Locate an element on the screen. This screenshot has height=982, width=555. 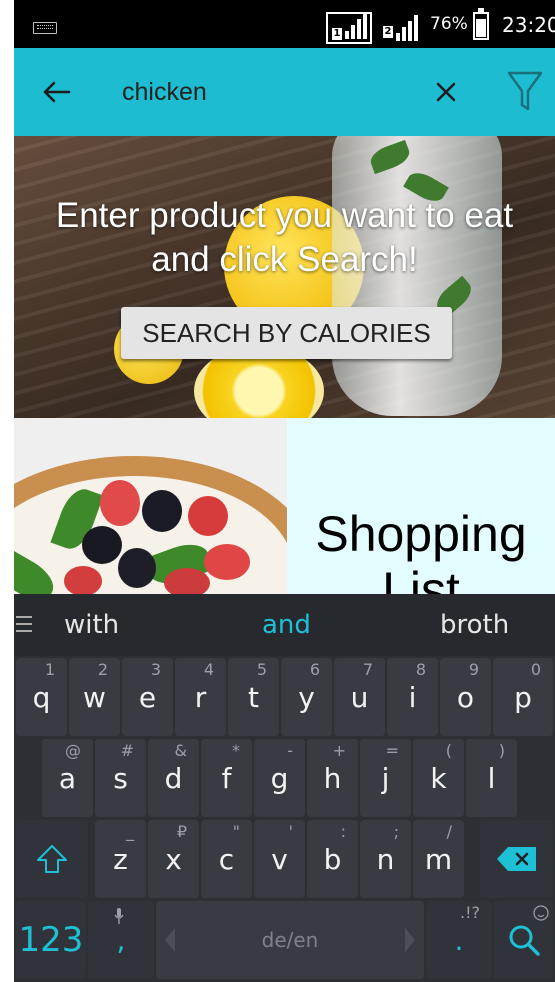
suggestion-item: with is located at coordinates (91, 625).